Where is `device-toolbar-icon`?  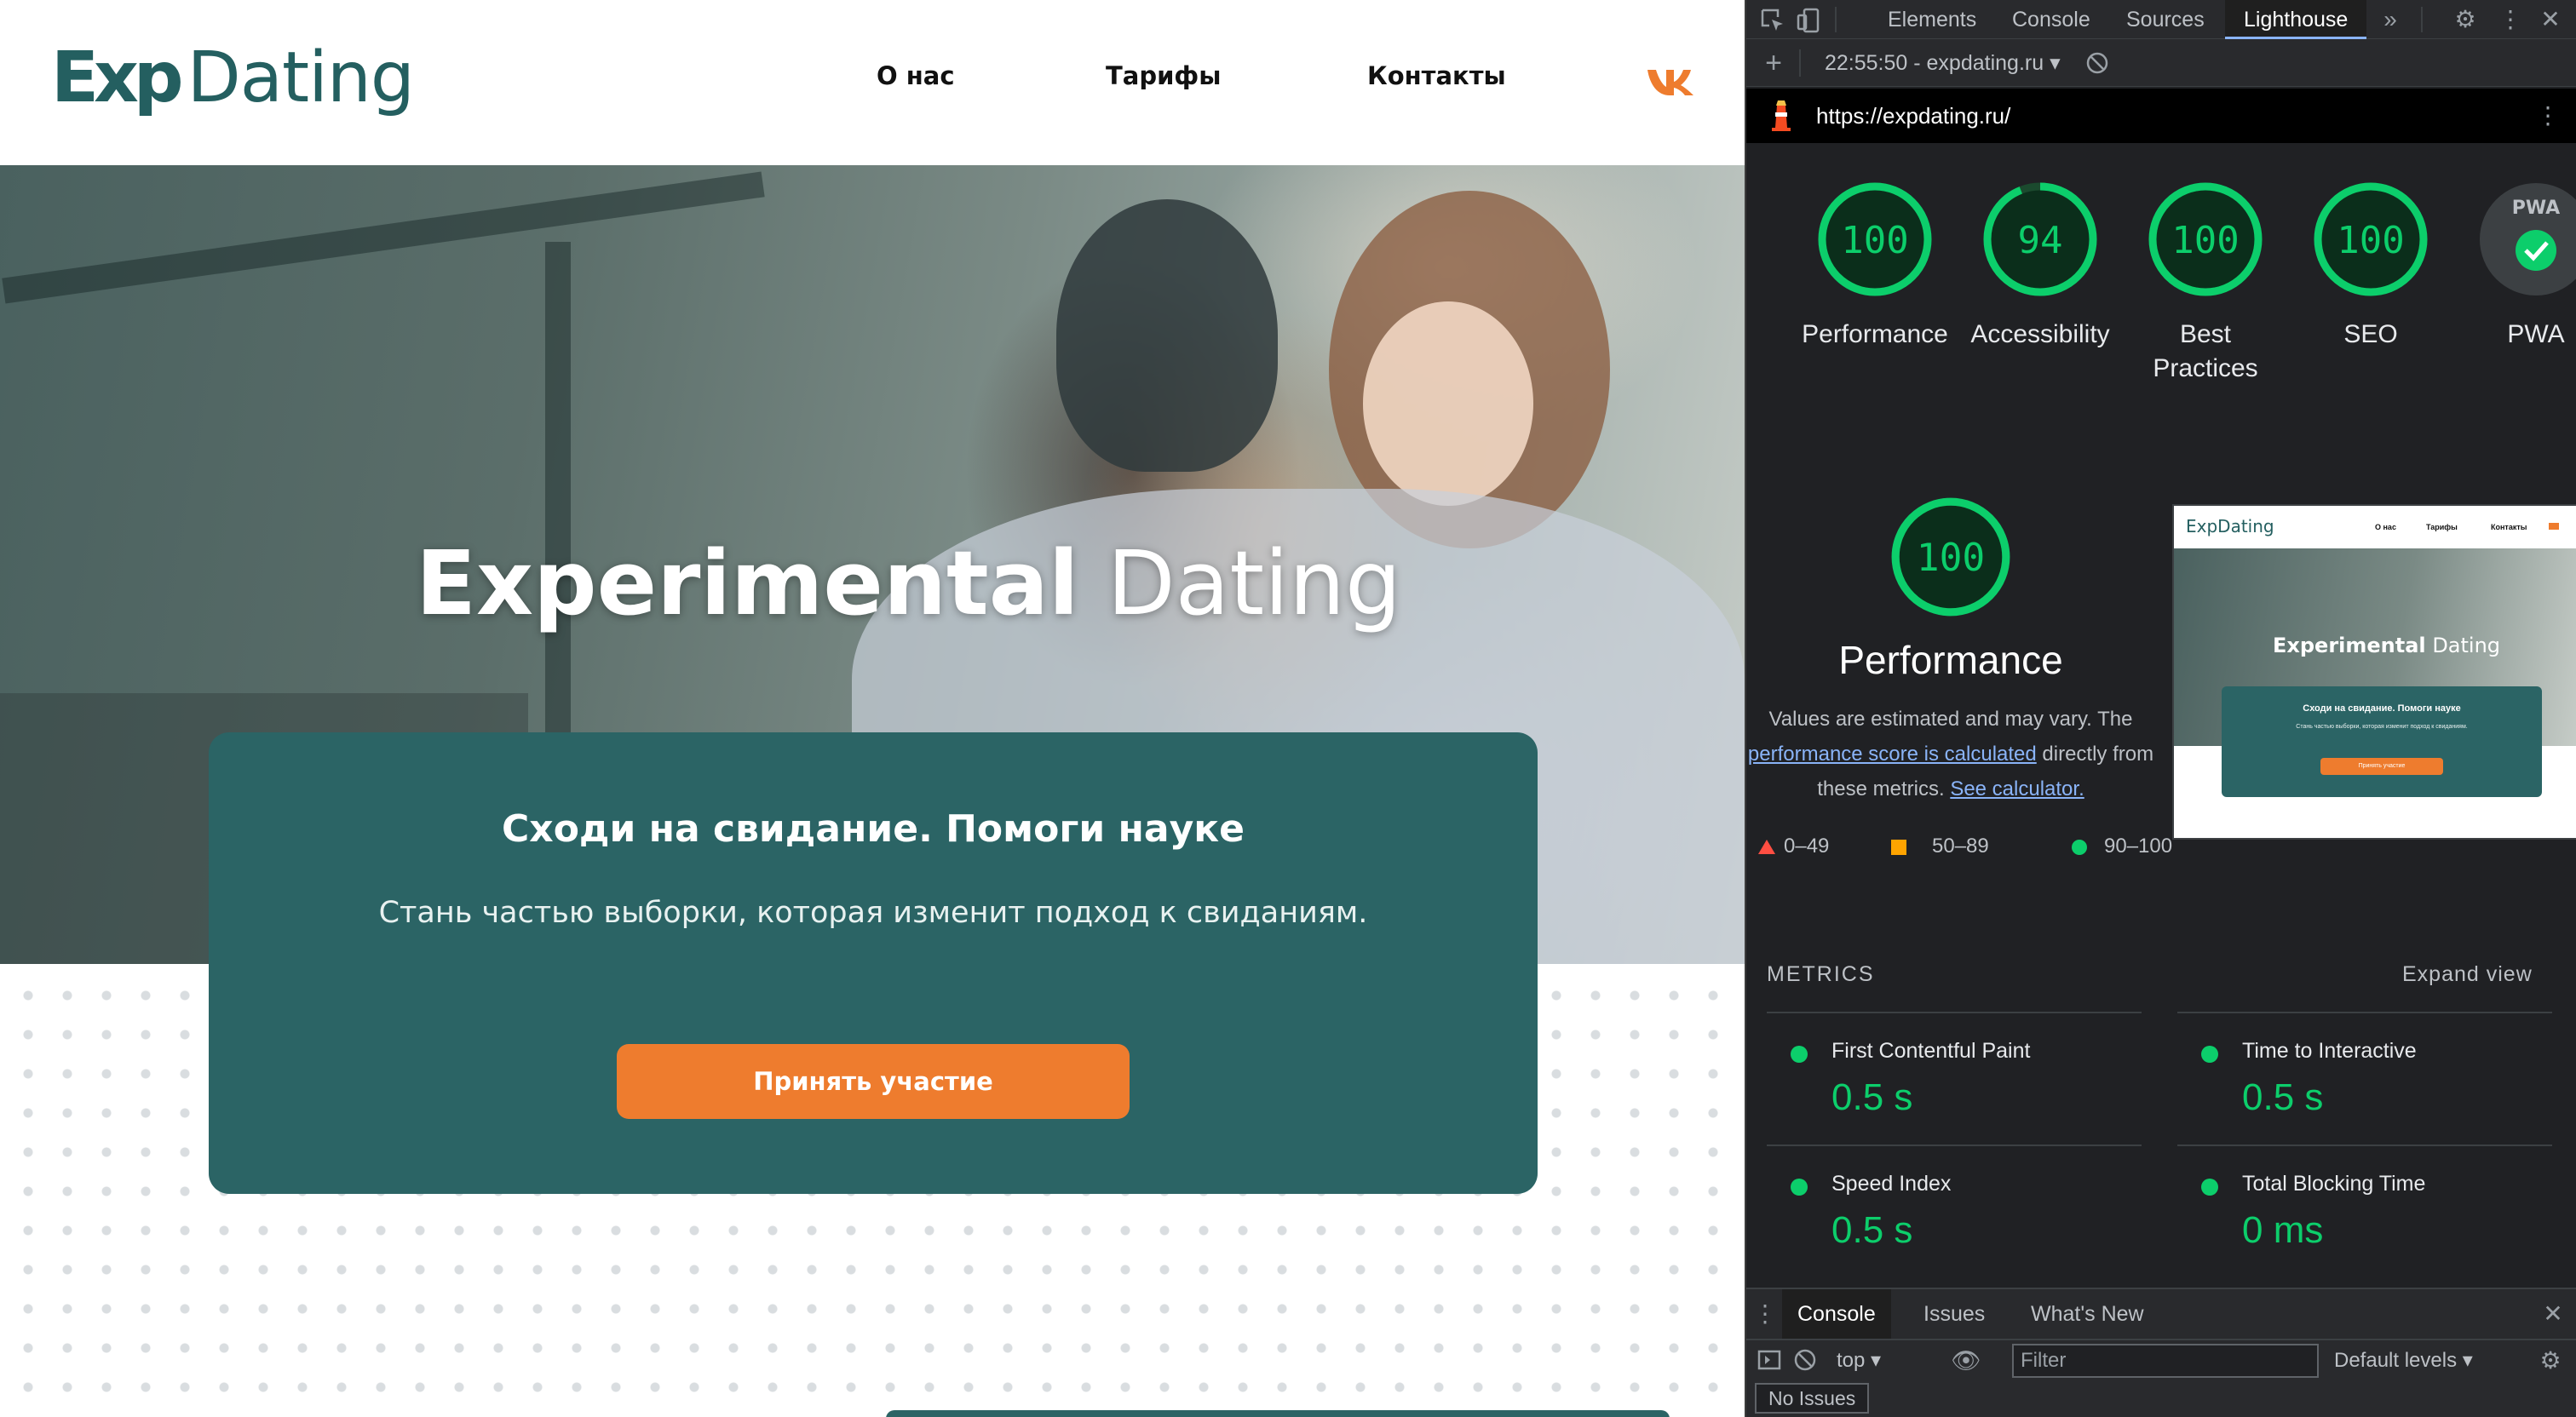
device-toolbar-icon is located at coordinates (1810, 20).